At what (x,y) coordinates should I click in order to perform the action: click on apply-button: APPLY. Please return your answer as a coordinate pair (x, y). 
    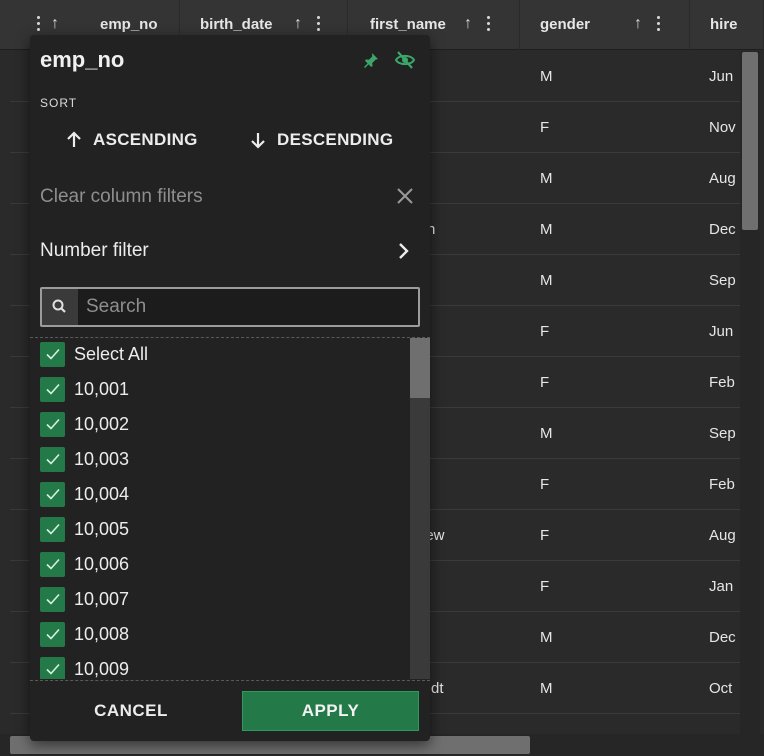
    Looking at the image, I should click on (330, 711).